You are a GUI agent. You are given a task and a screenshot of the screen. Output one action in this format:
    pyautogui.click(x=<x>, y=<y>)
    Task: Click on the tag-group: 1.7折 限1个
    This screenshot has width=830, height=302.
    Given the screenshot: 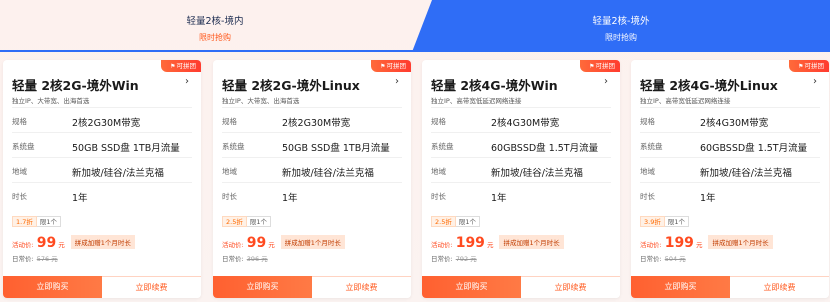 What is the action you would take?
    pyautogui.click(x=36, y=221)
    